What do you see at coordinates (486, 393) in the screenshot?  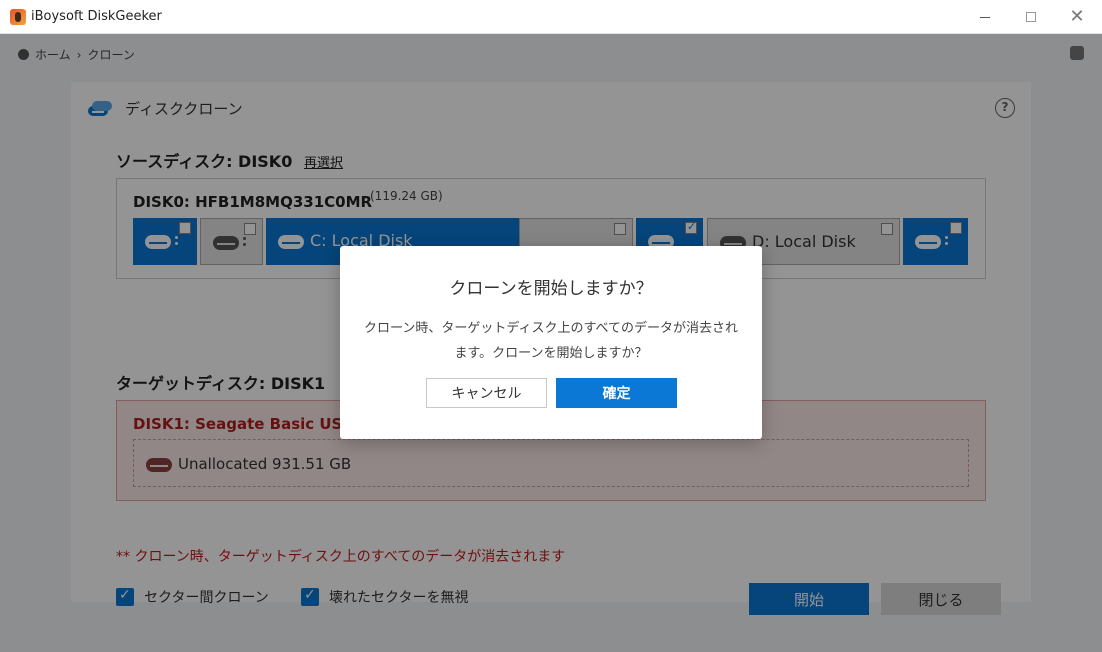 I see `cancel-button: キャンセル` at bounding box center [486, 393].